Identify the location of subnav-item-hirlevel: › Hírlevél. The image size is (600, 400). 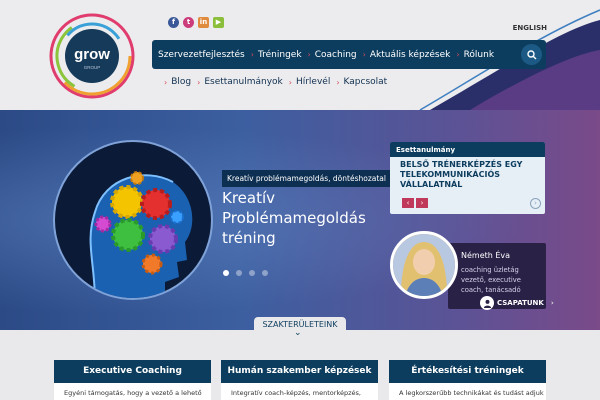
(310, 82).